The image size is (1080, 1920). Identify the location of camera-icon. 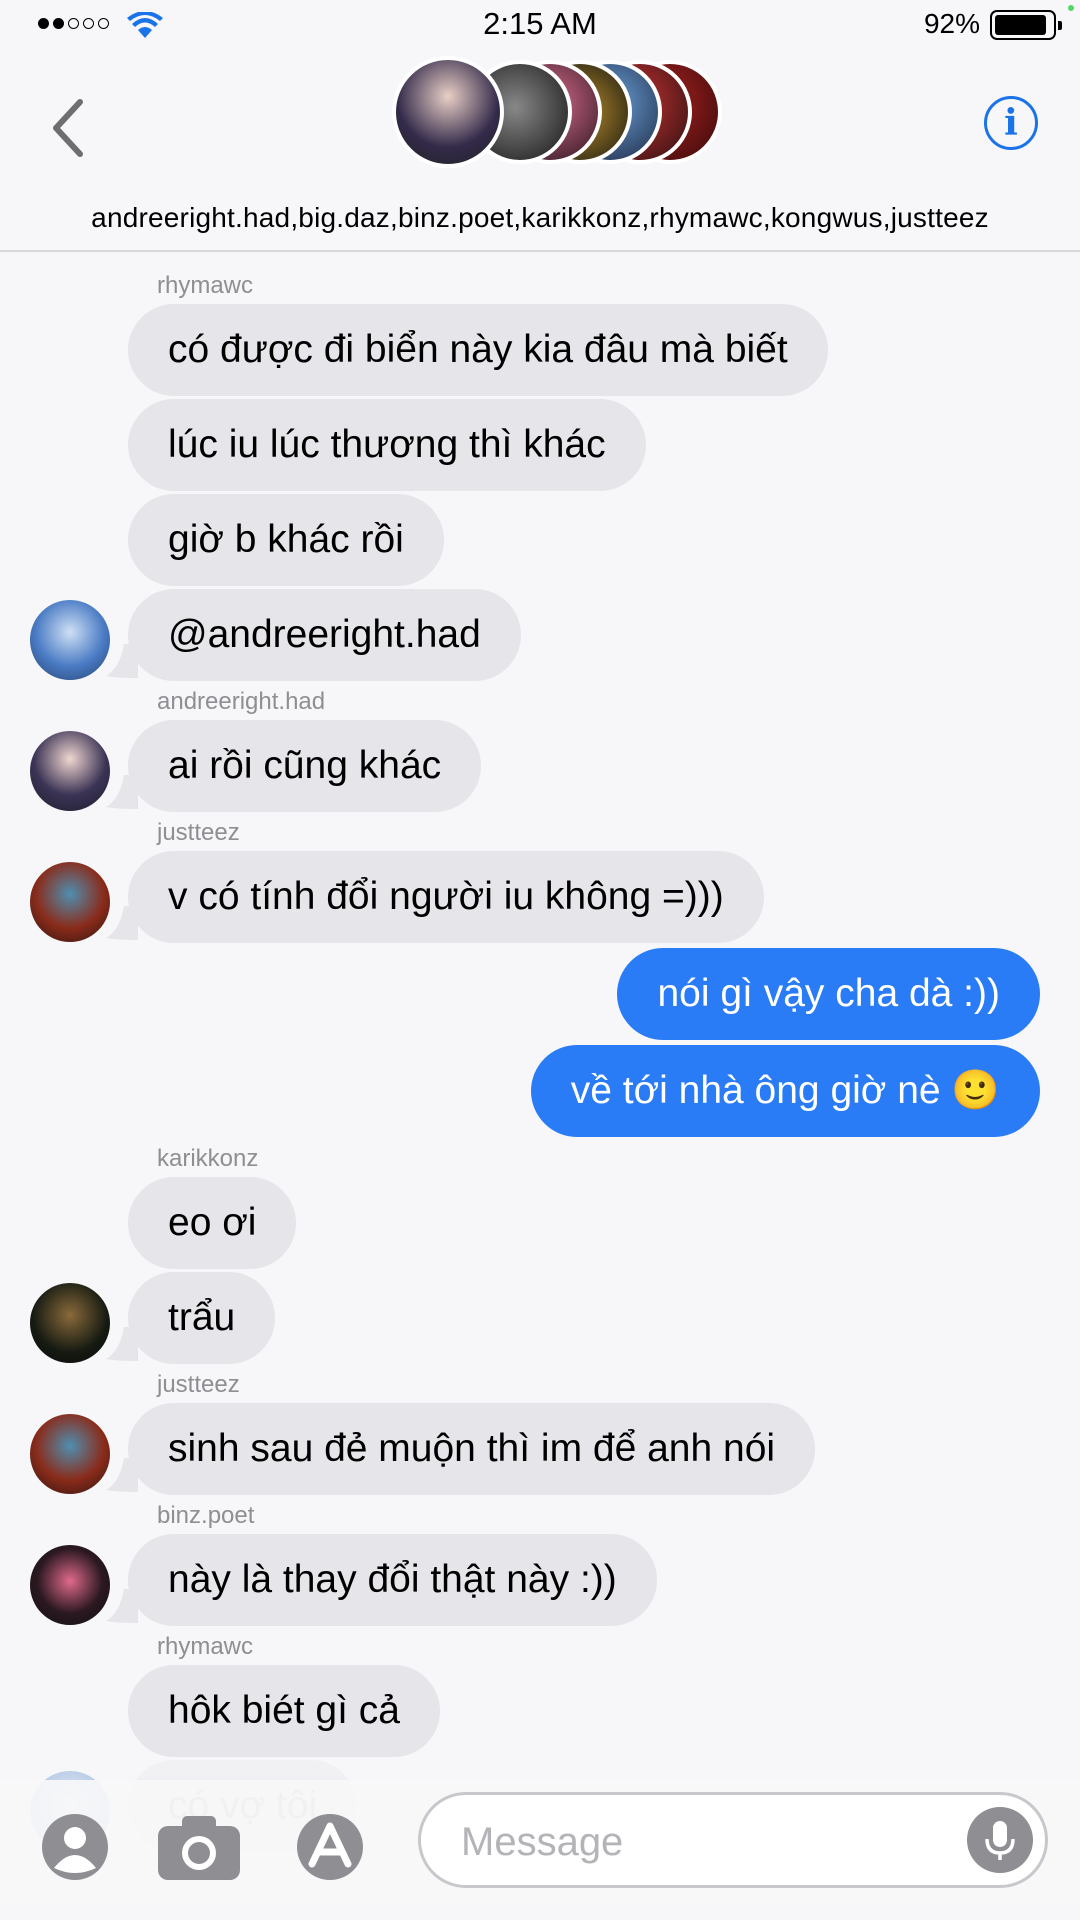
(199, 1847).